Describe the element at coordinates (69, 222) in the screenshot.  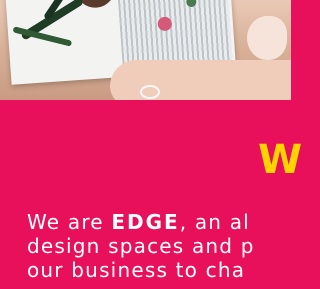
I see `intro-line-1-start: We are` at that location.